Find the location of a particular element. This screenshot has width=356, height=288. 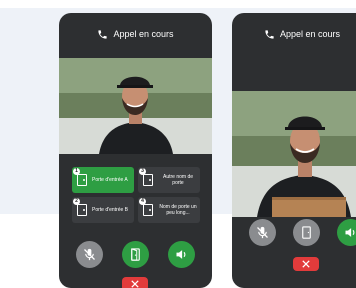

door-label: Porte d'entrée B is located at coordinates (110, 210).